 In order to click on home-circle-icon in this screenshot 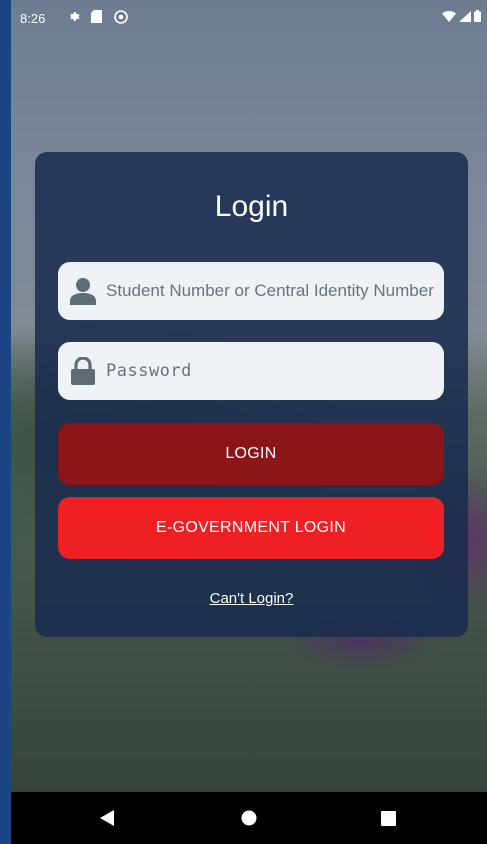, I will do `click(249, 818)`.